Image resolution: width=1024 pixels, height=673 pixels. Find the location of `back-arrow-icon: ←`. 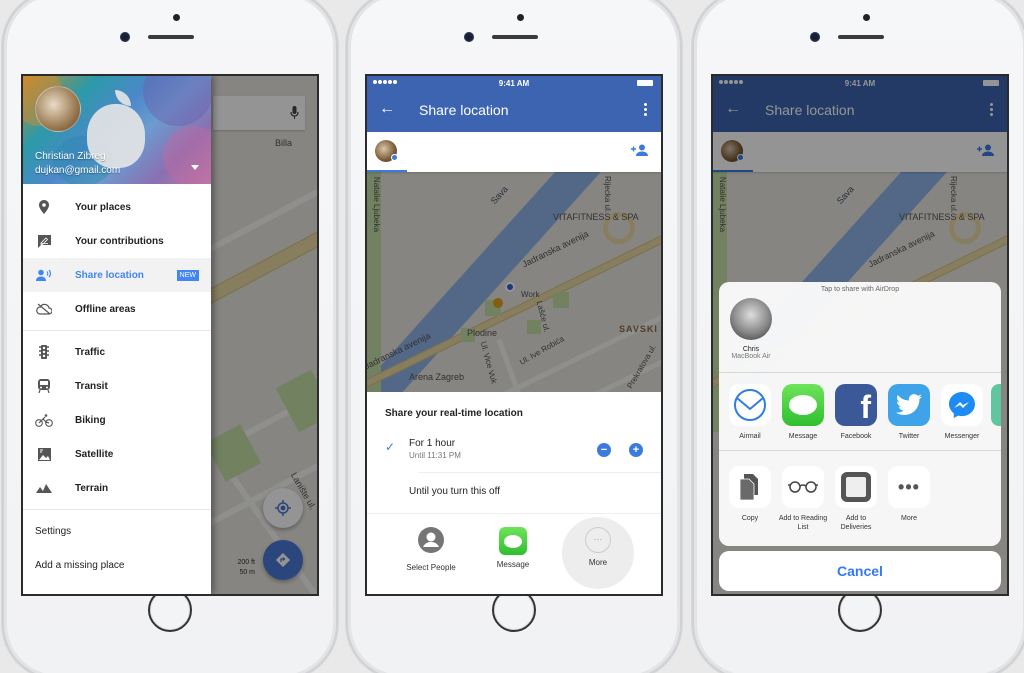

back-arrow-icon: ← is located at coordinates (387, 109).